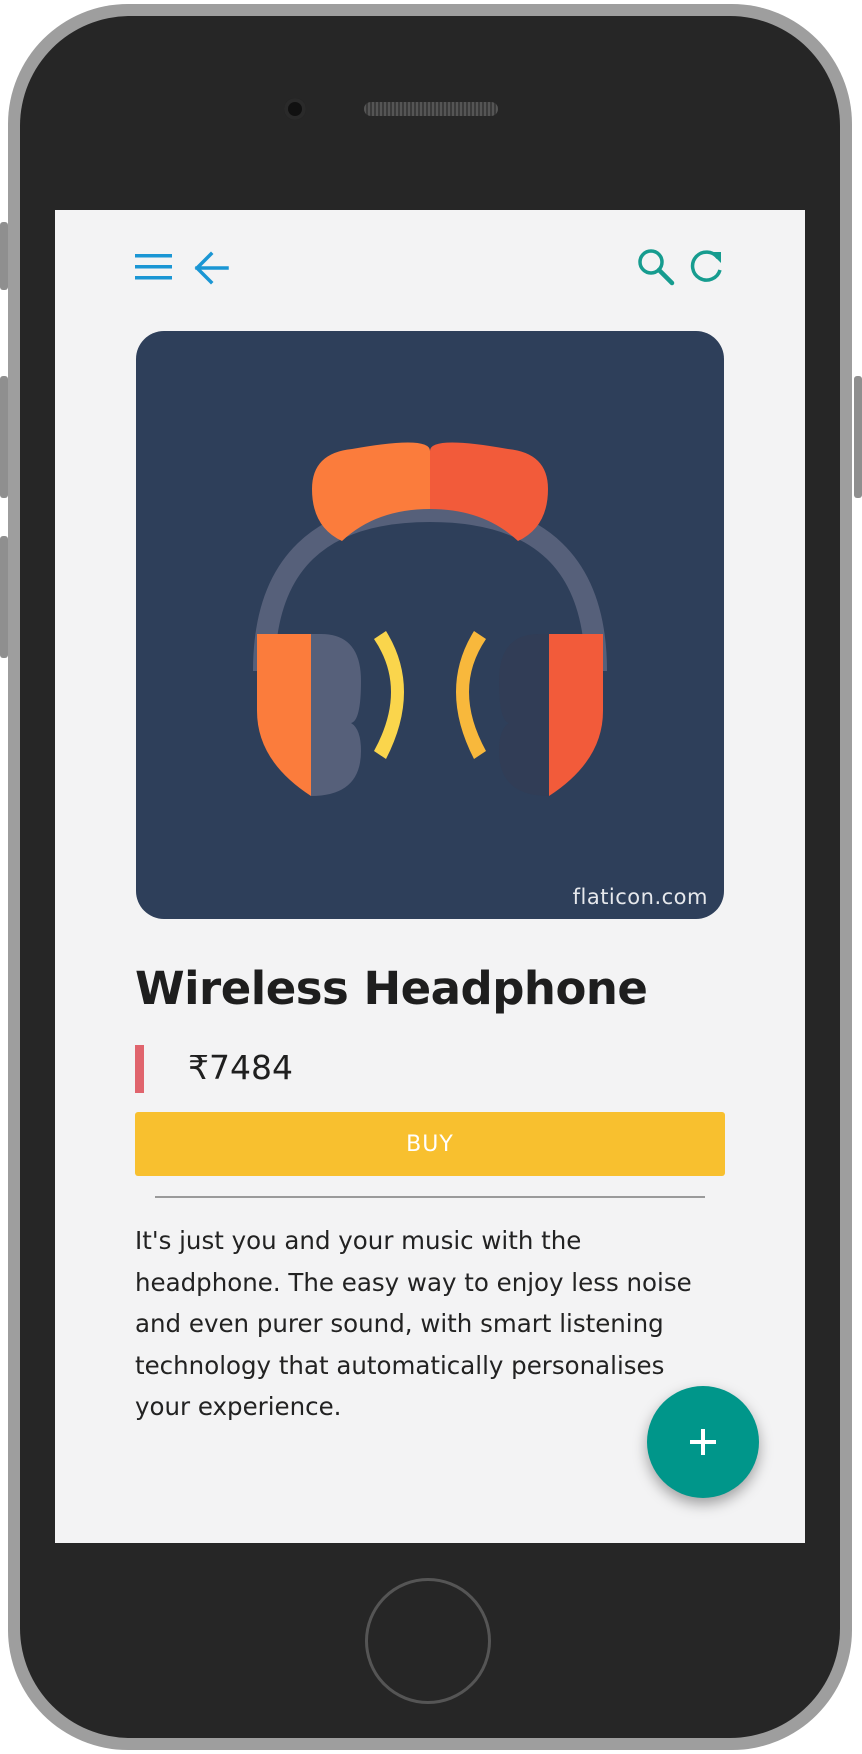 This screenshot has width=862, height=1754. What do you see at coordinates (4, 597) in the screenshot?
I see `side-button-volume-down` at bounding box center [4, 597].